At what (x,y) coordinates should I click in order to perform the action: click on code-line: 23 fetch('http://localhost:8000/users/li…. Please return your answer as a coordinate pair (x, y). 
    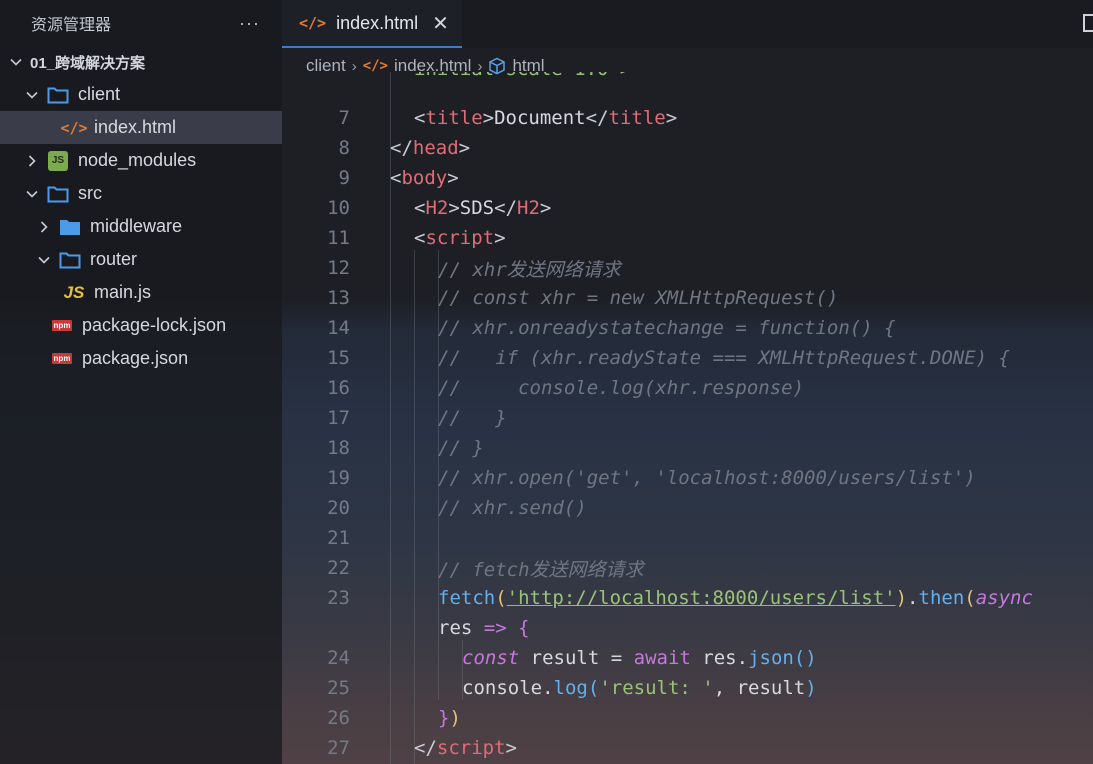
    Looking at the image, I should click on (680, 598).